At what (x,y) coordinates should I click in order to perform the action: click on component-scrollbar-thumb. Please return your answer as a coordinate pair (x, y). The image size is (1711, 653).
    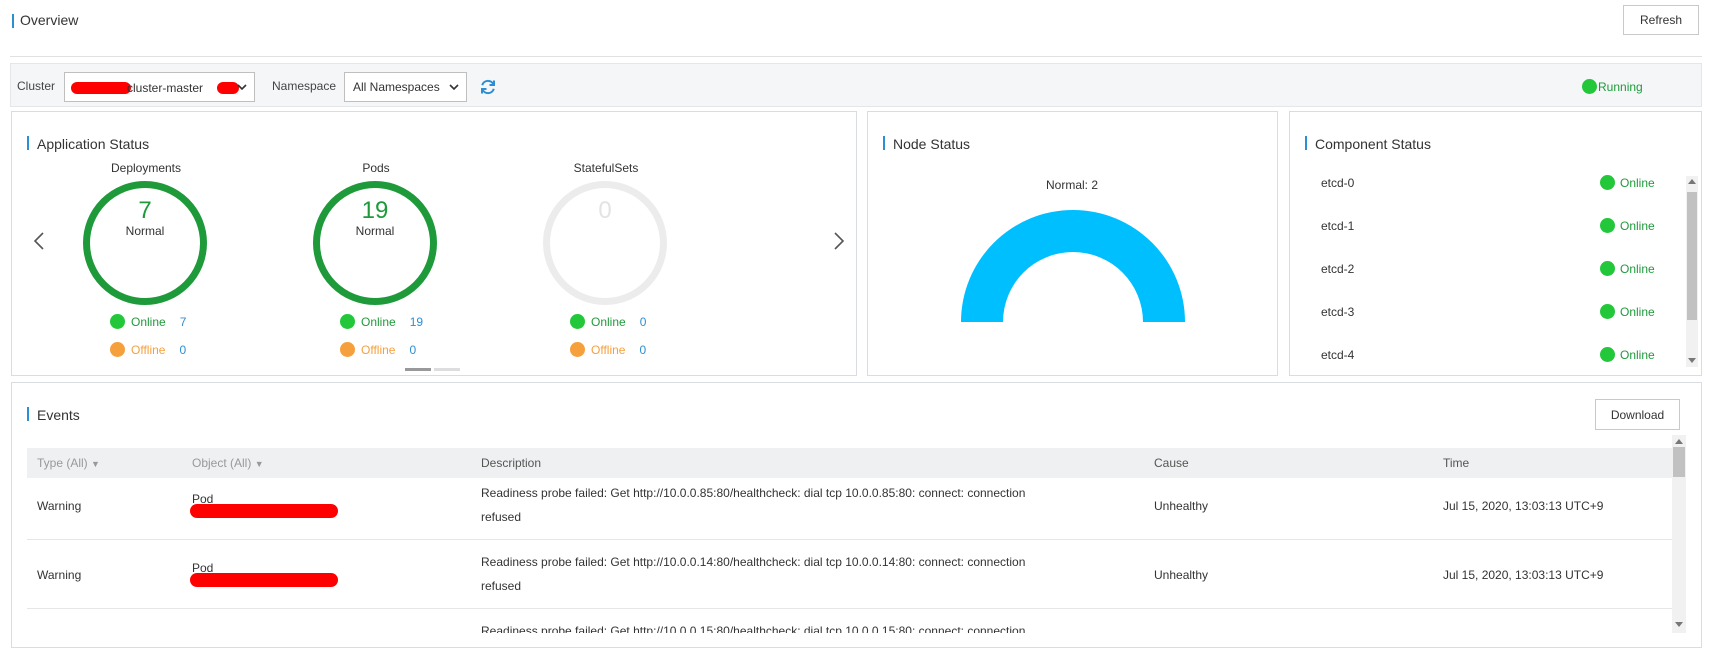
    Looking at the image, I should click on (1692, 256).